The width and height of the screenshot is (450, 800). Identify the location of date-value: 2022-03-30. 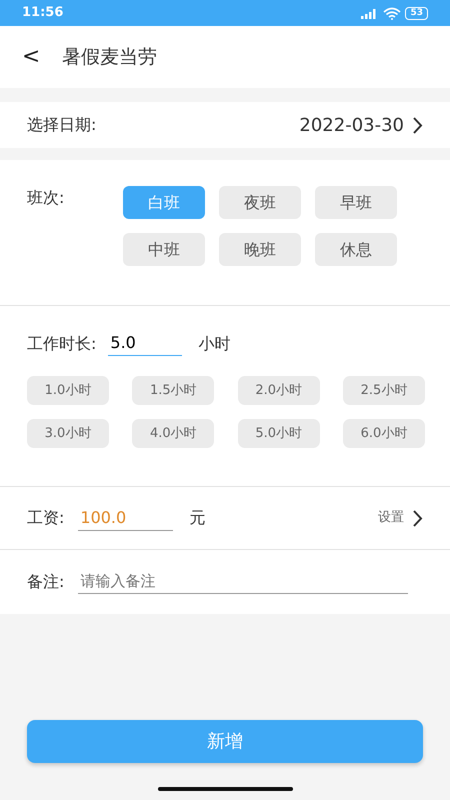
(351, 125).